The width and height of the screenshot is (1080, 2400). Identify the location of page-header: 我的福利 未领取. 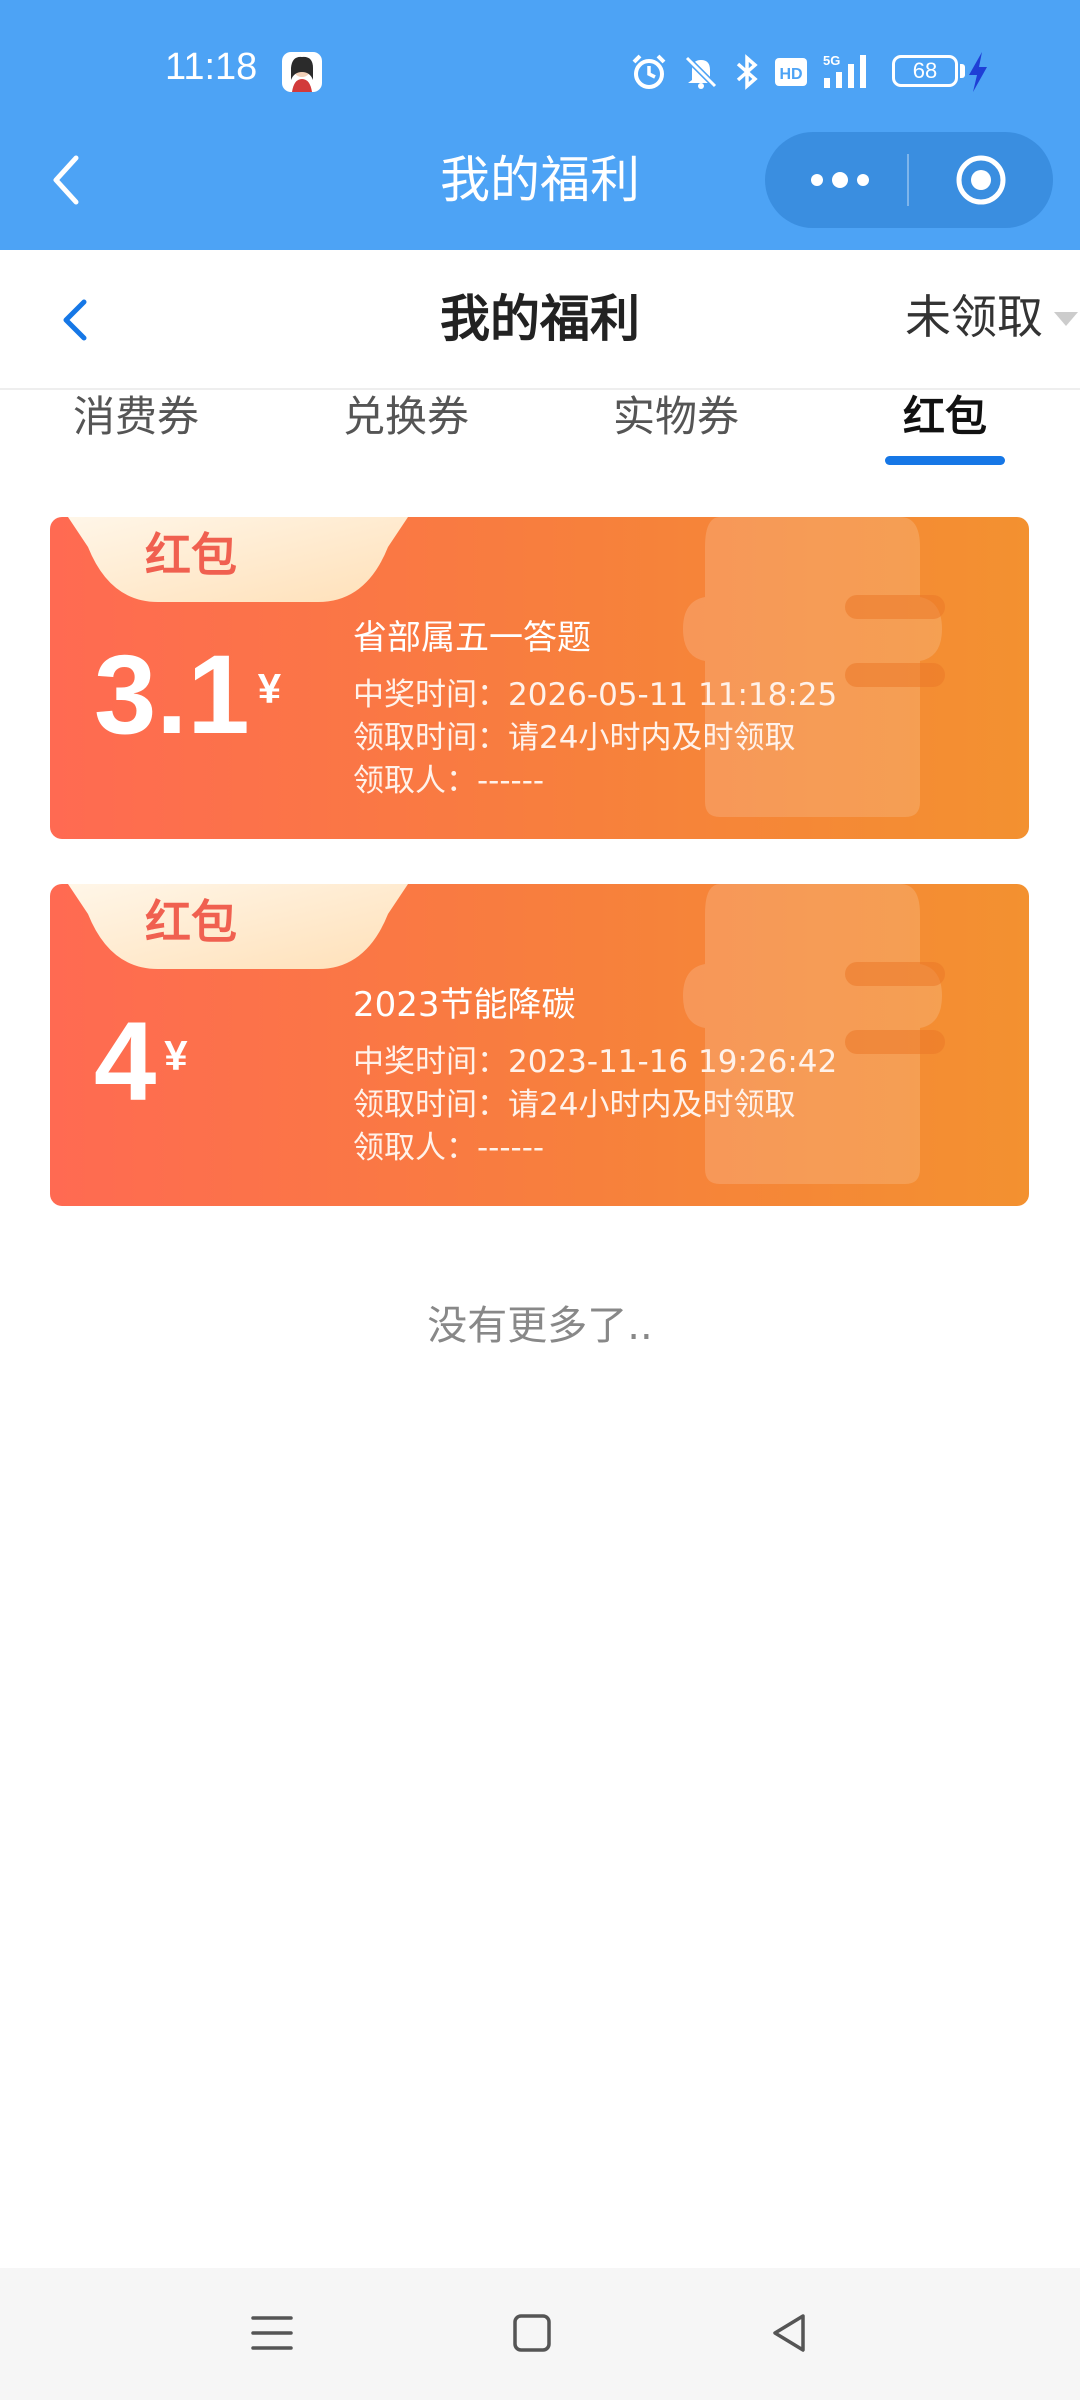
(540, 320).